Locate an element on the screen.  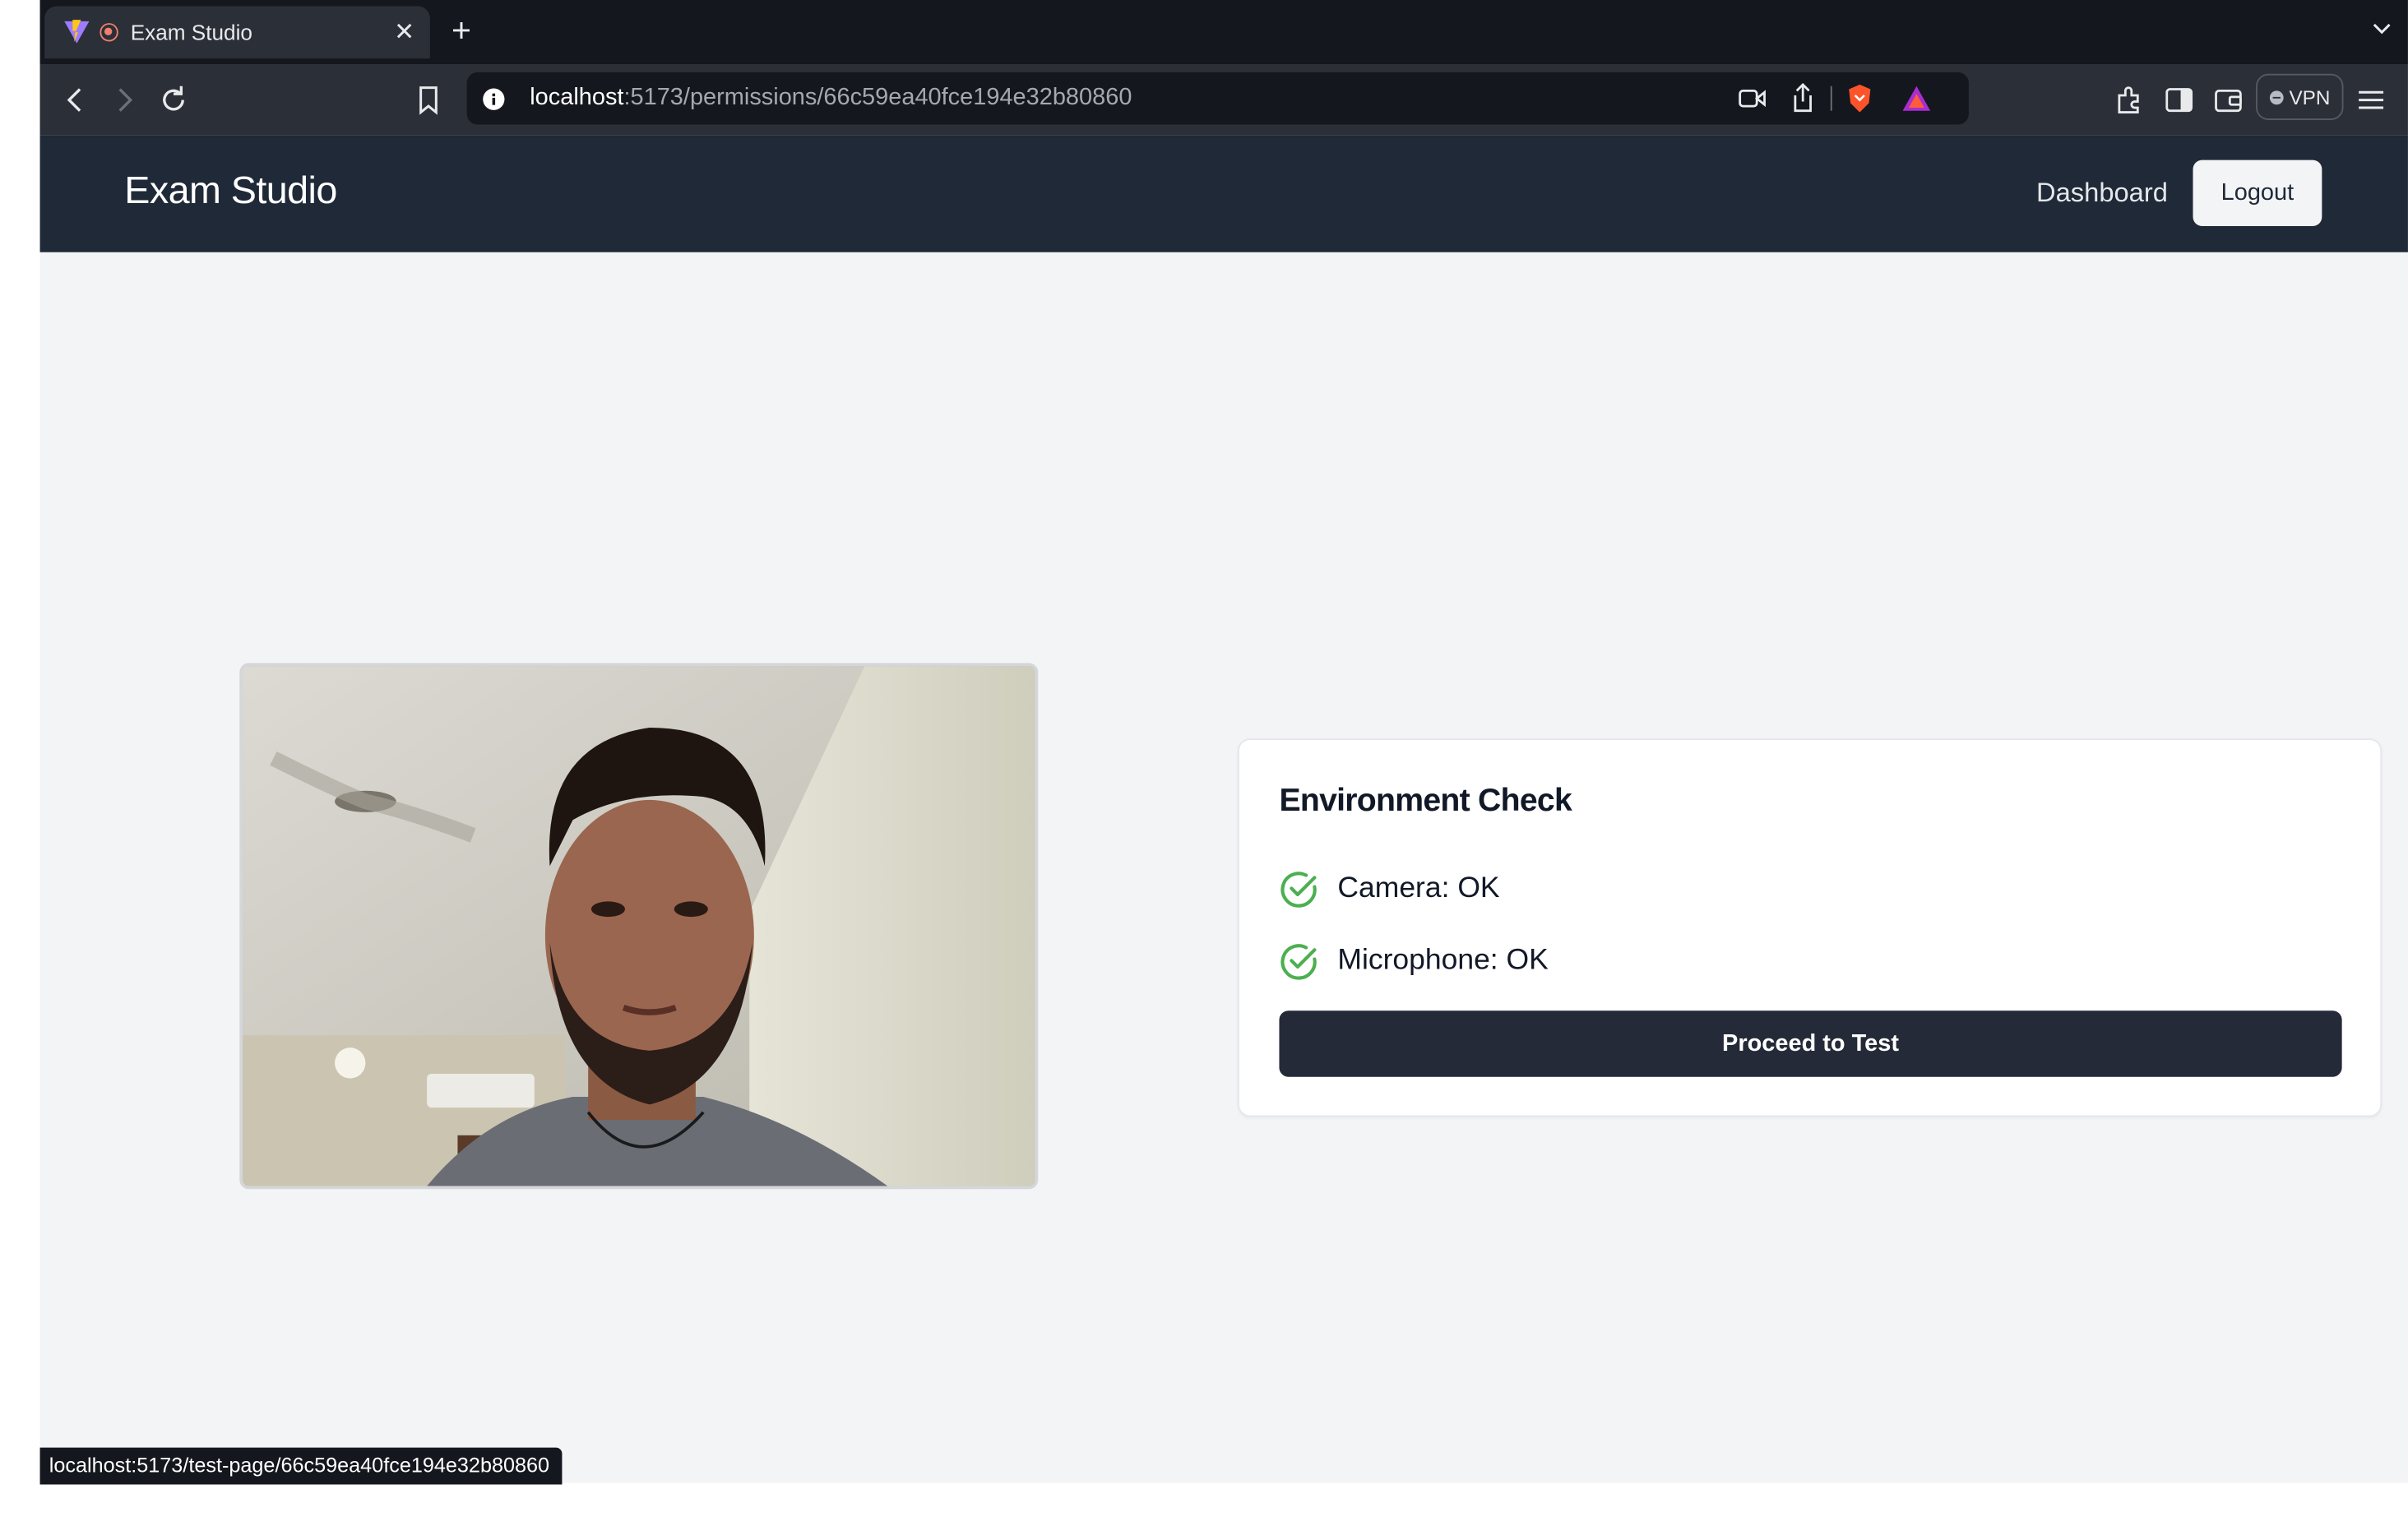
dashboard-link: Dashboard is located at coordinates (2102, 193).